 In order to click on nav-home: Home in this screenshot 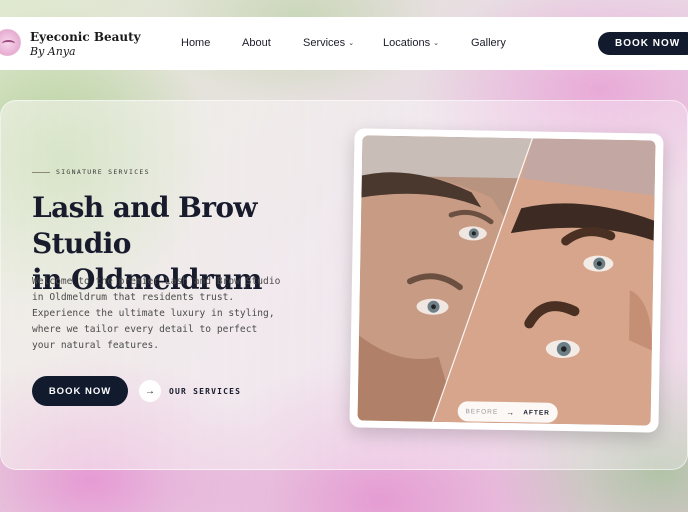, I will do `click(195, 43)`.